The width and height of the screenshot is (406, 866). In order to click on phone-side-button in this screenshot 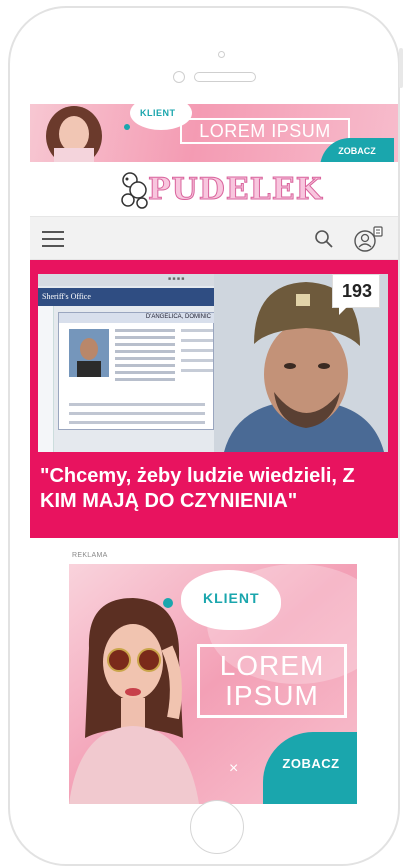, I will do `click(401, 68)`.